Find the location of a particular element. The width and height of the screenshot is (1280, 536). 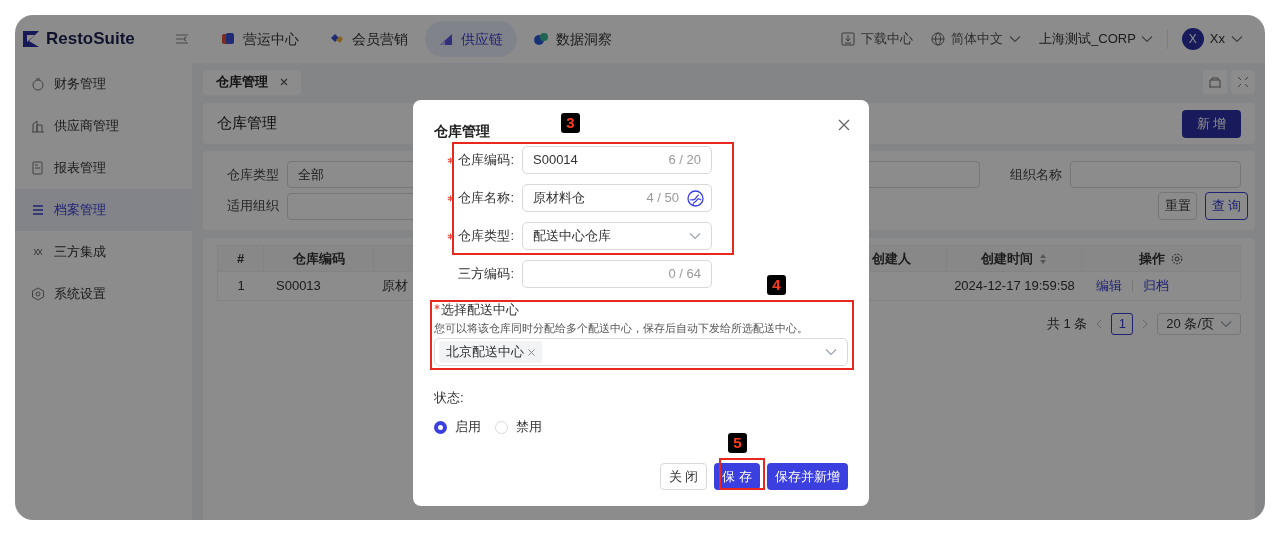

buildings-icon is located at coordinates (38, 126).